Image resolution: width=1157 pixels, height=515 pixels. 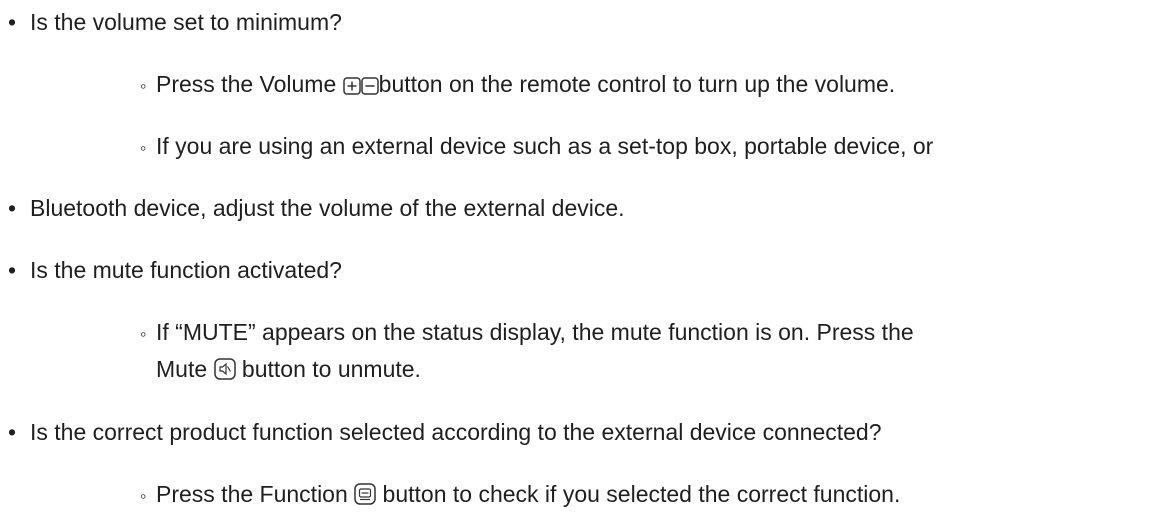 What do you see at coordinates (182, 369) in the screenshot?
I see `tip-mute-text-pre: Mute` at bounding box center [182, 369].